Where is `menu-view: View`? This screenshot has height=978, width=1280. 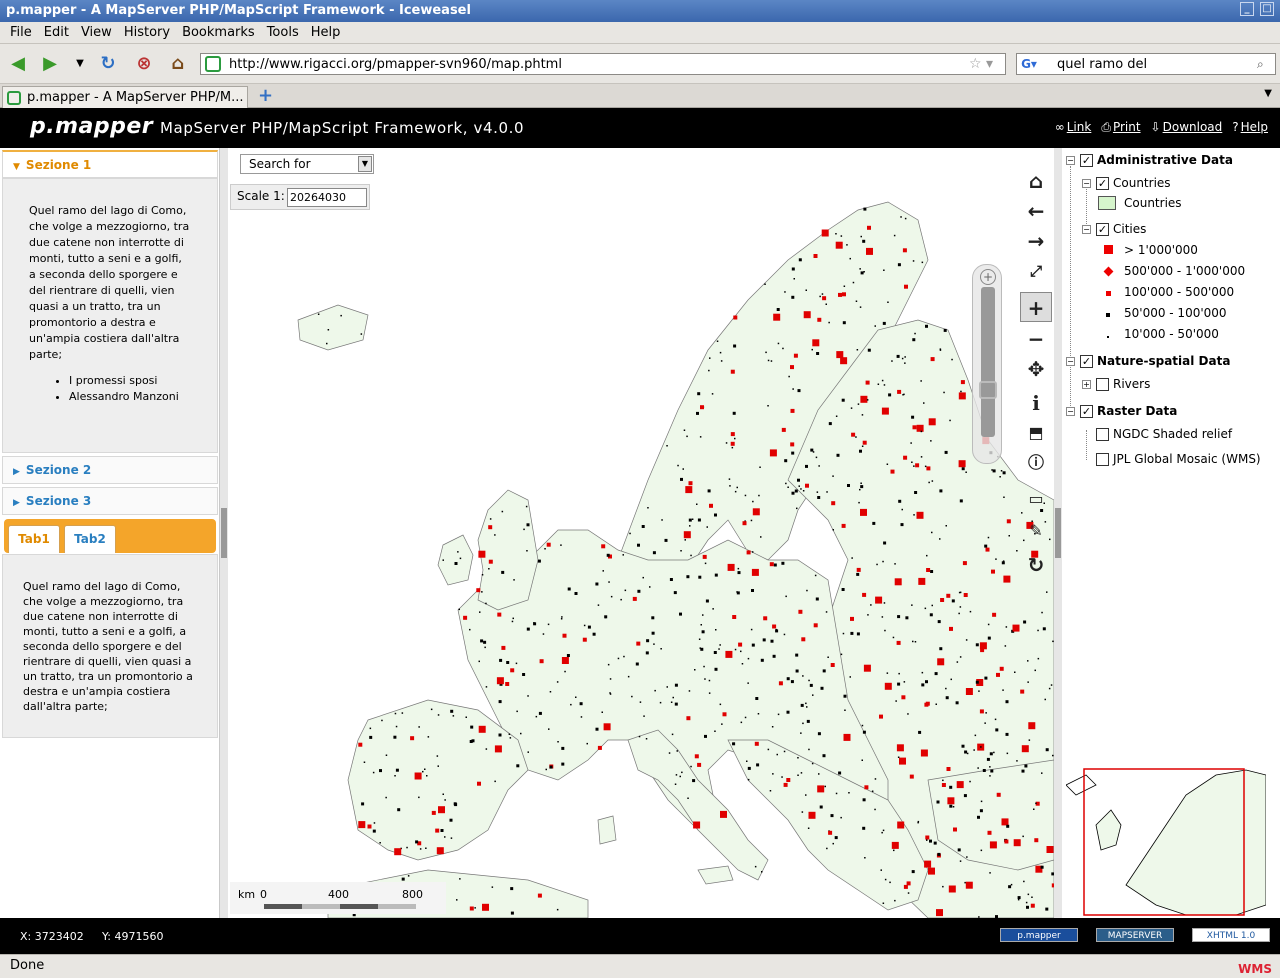 menu-view: View is located at coordinates (96, 32).